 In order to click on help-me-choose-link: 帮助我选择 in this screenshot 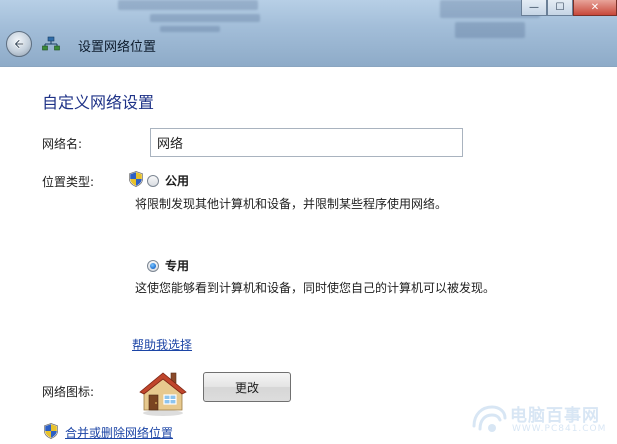, I will do `click(162, 344)`.